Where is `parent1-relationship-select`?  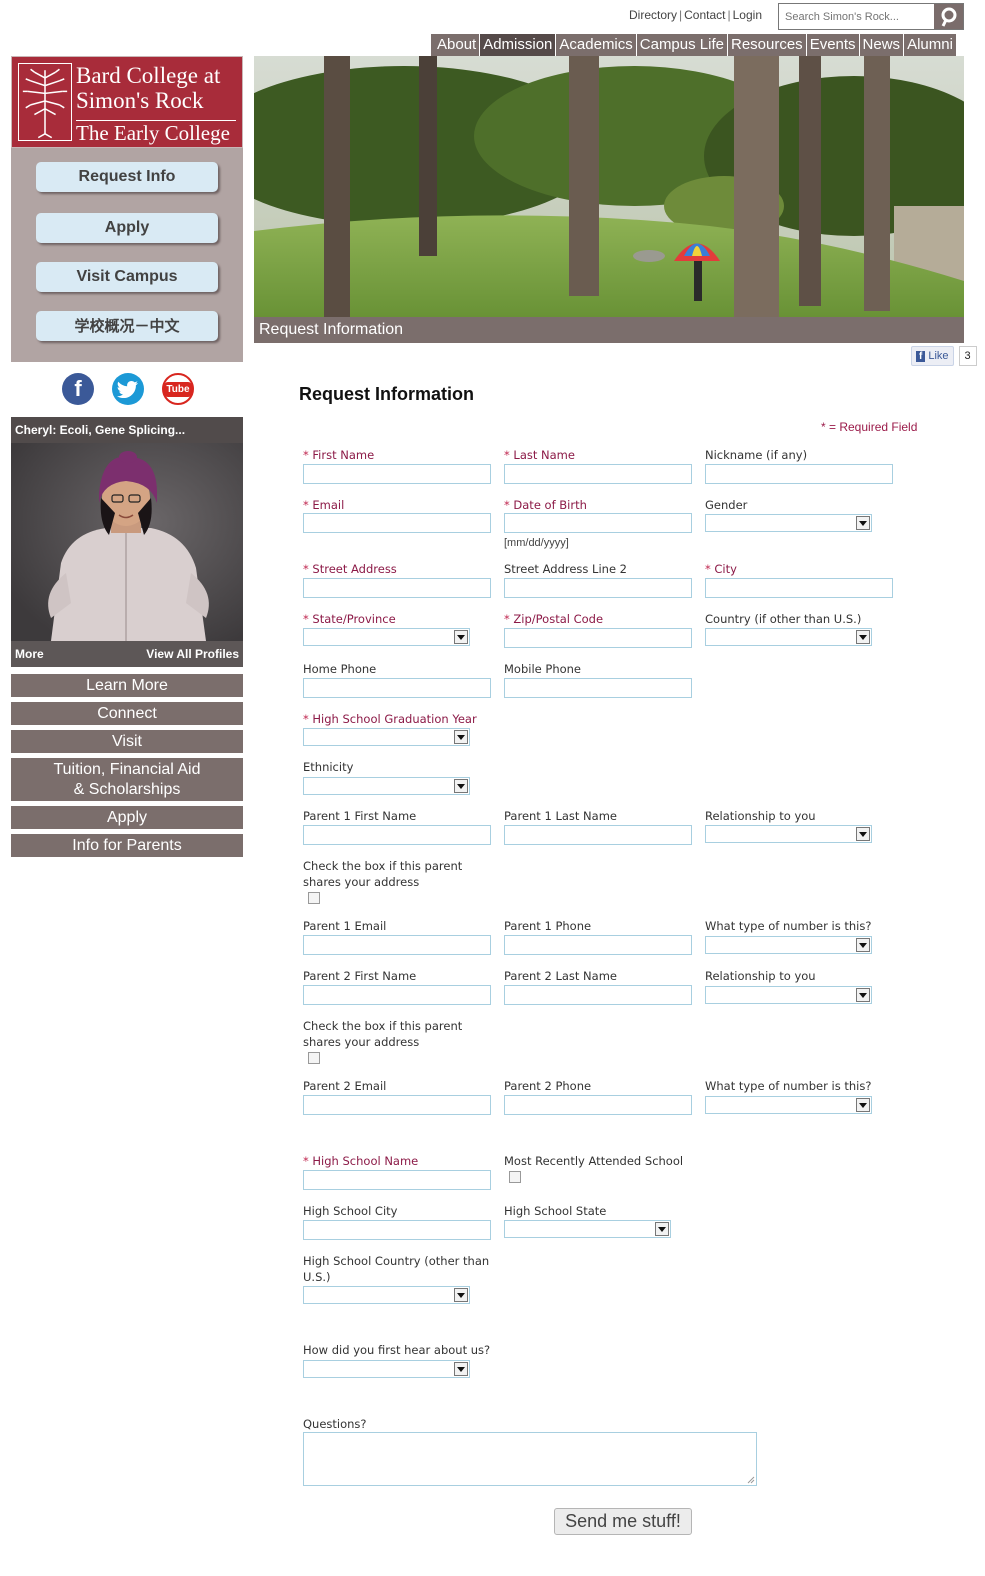
parent1-relationship-select is located at coordinates (788, 834).